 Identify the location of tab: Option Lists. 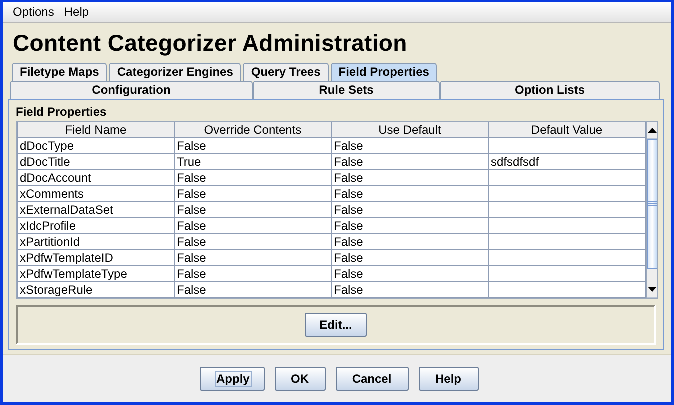
(550, 90).